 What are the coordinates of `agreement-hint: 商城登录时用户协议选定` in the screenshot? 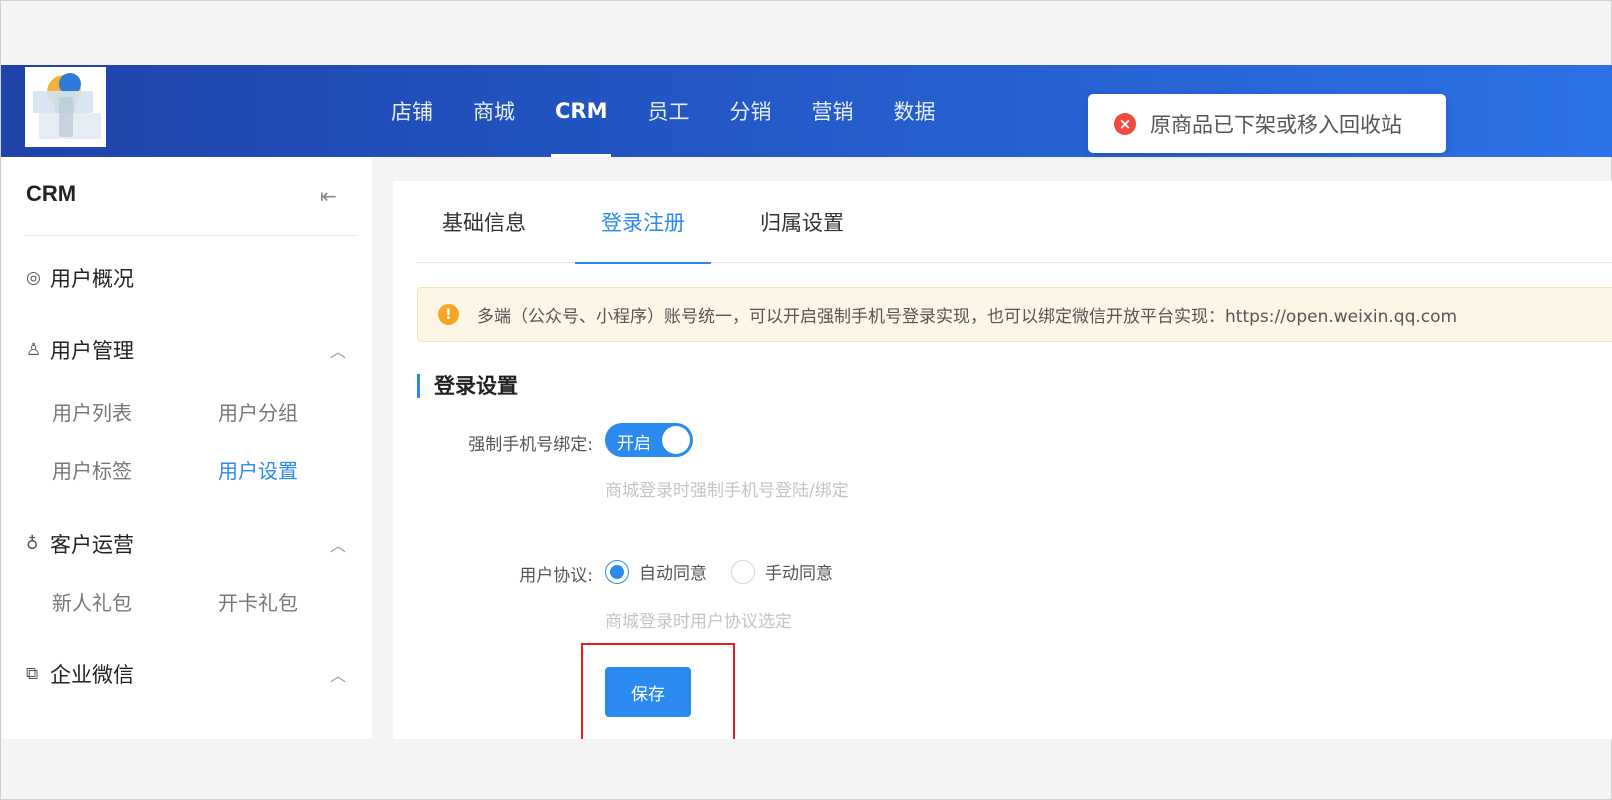 It's located at (698, 622).